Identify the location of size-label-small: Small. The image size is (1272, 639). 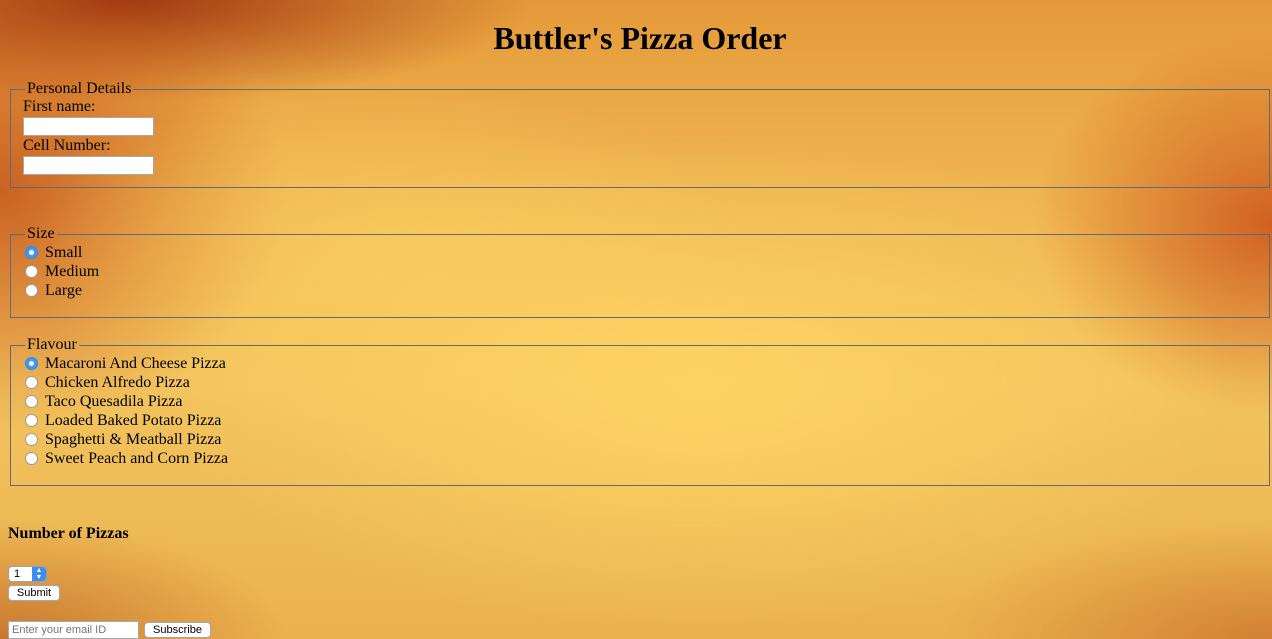
(64, 252).